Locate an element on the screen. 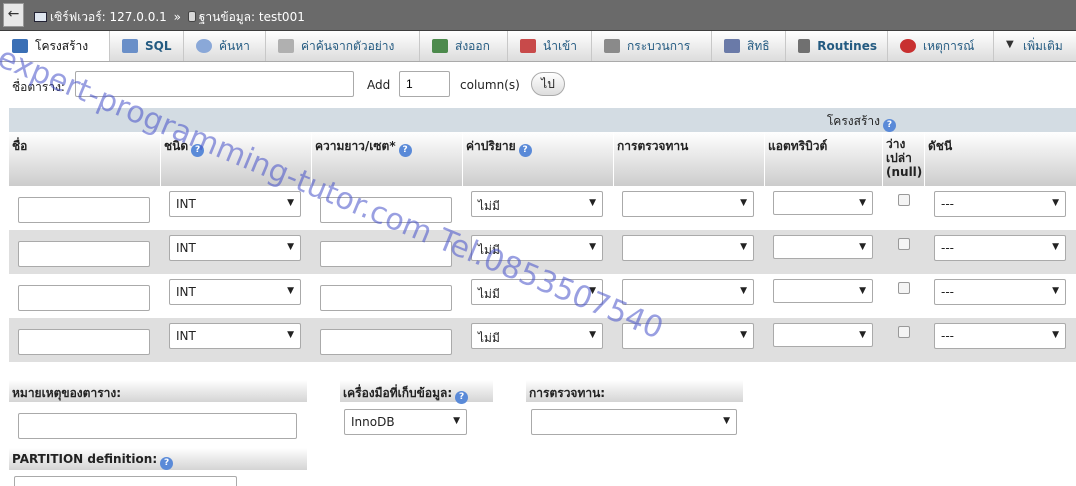  tab-import: นำเข้า is located at coordinates (550, 46).